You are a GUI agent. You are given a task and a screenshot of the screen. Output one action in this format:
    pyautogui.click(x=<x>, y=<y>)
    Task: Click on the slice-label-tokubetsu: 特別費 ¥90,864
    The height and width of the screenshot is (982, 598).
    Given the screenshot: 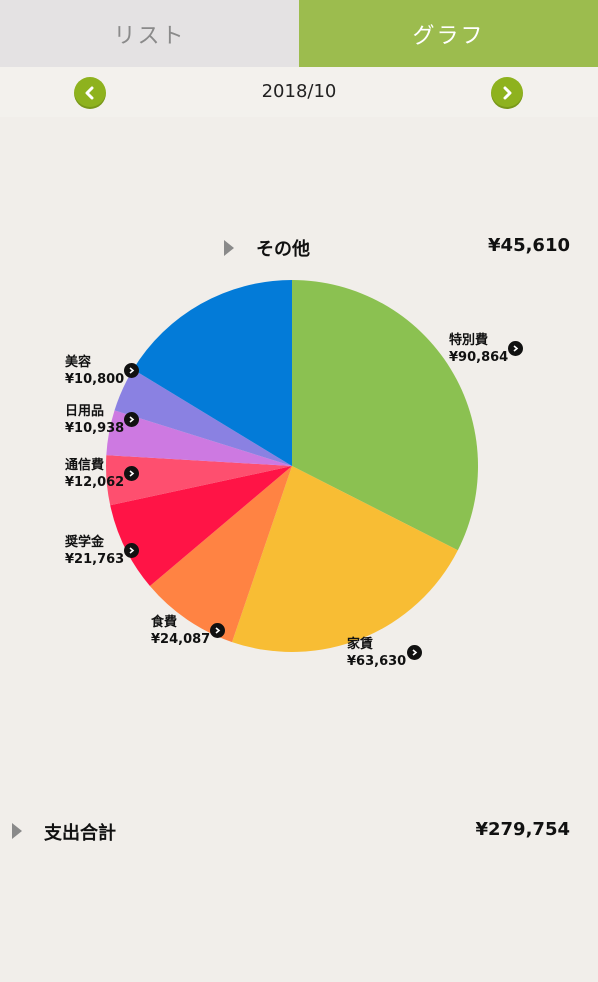 What is the action you would take?
    pyautogui.click(x=478, y=349)
    